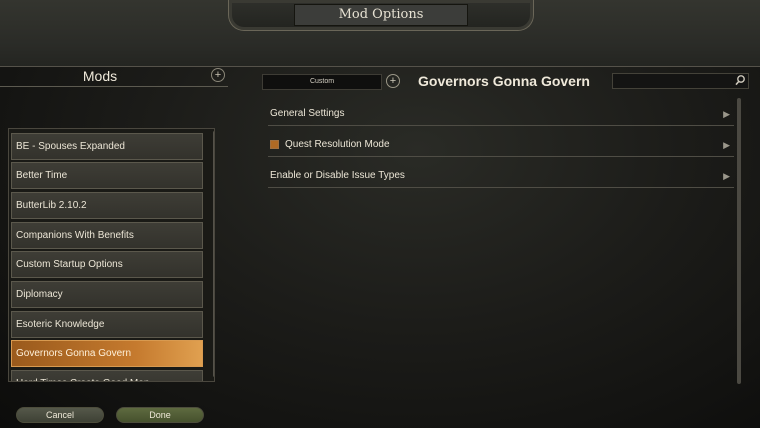  I want to click on mod-item-better-time: Better Time, so click(107, 175).